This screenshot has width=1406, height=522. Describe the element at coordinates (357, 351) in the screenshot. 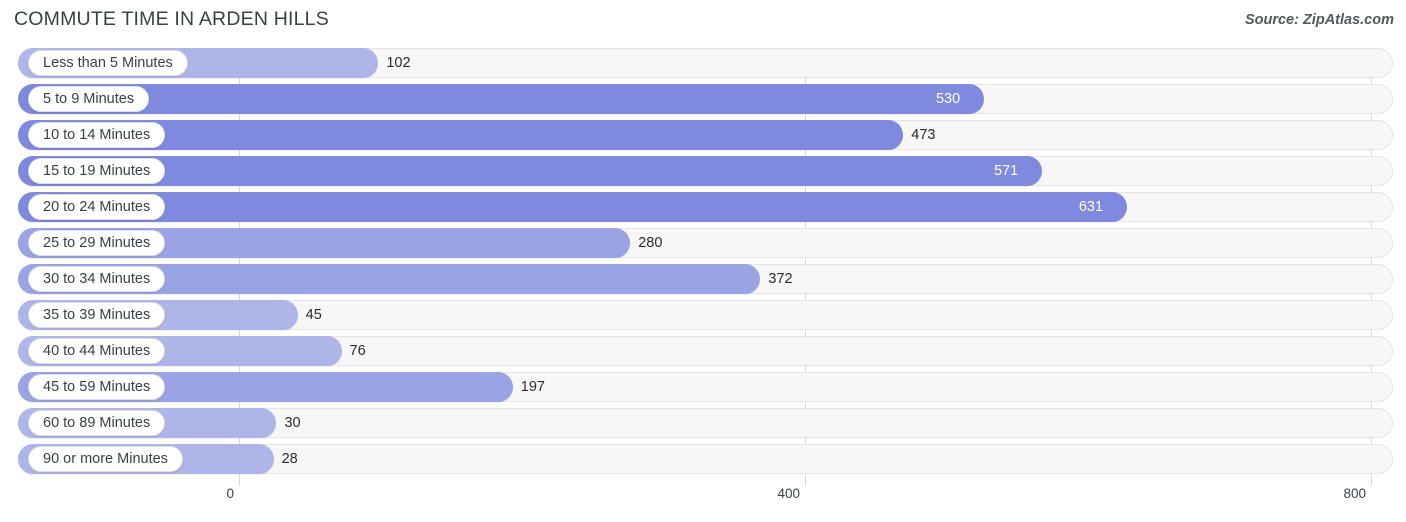

I see `value-label: 76` at that location.